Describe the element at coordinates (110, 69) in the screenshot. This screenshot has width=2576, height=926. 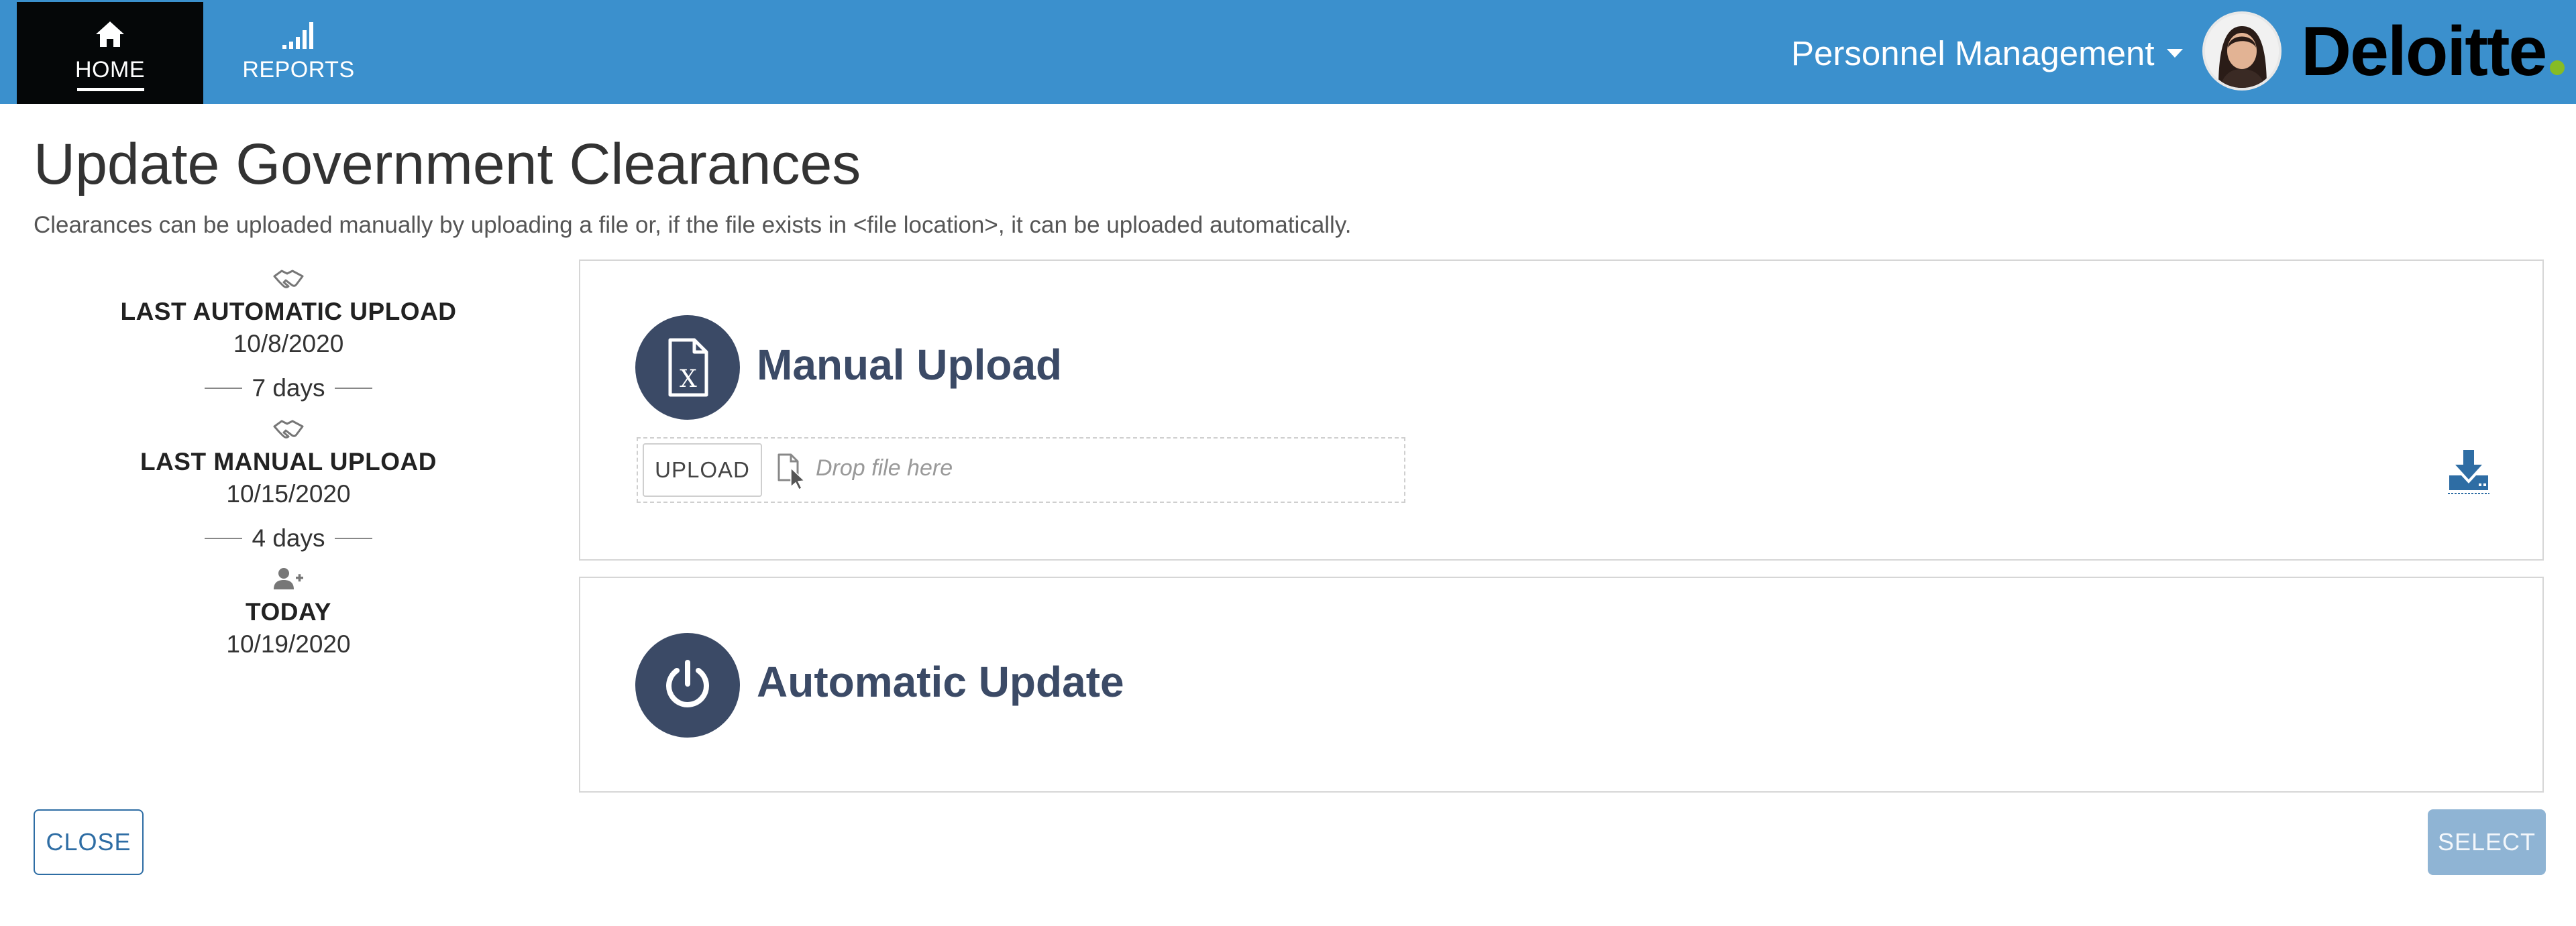
I see `nav-tab-home-label: HOME` at that location.